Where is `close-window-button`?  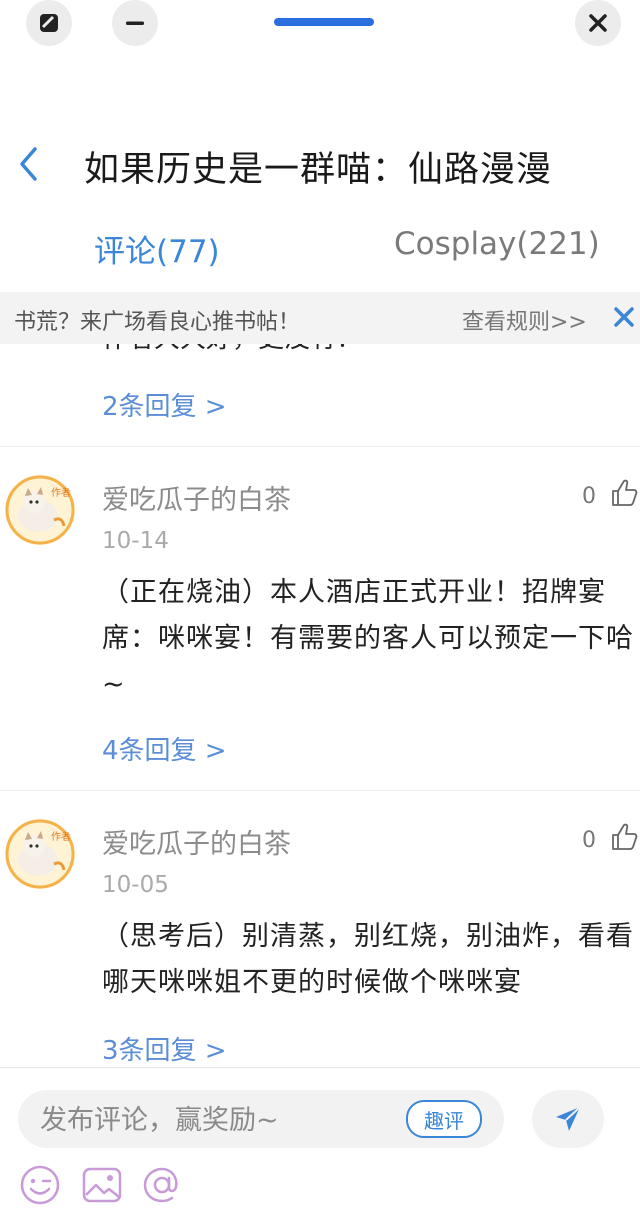 close-window-button is located at coordinates (598, 23).